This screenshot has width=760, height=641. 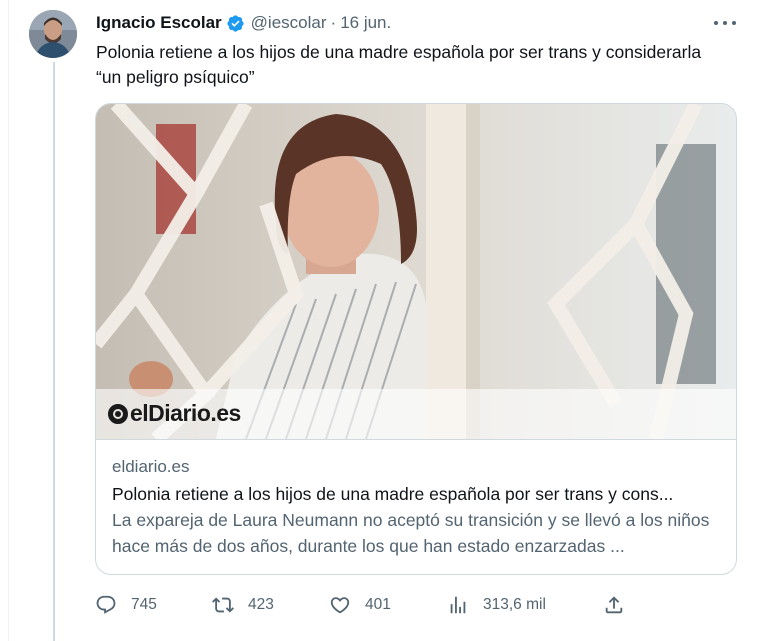 What do you see at coordinates (151, 466) in the screenshot?
I see `card-domain: eldiario.es` at bounding box center [151, 466].